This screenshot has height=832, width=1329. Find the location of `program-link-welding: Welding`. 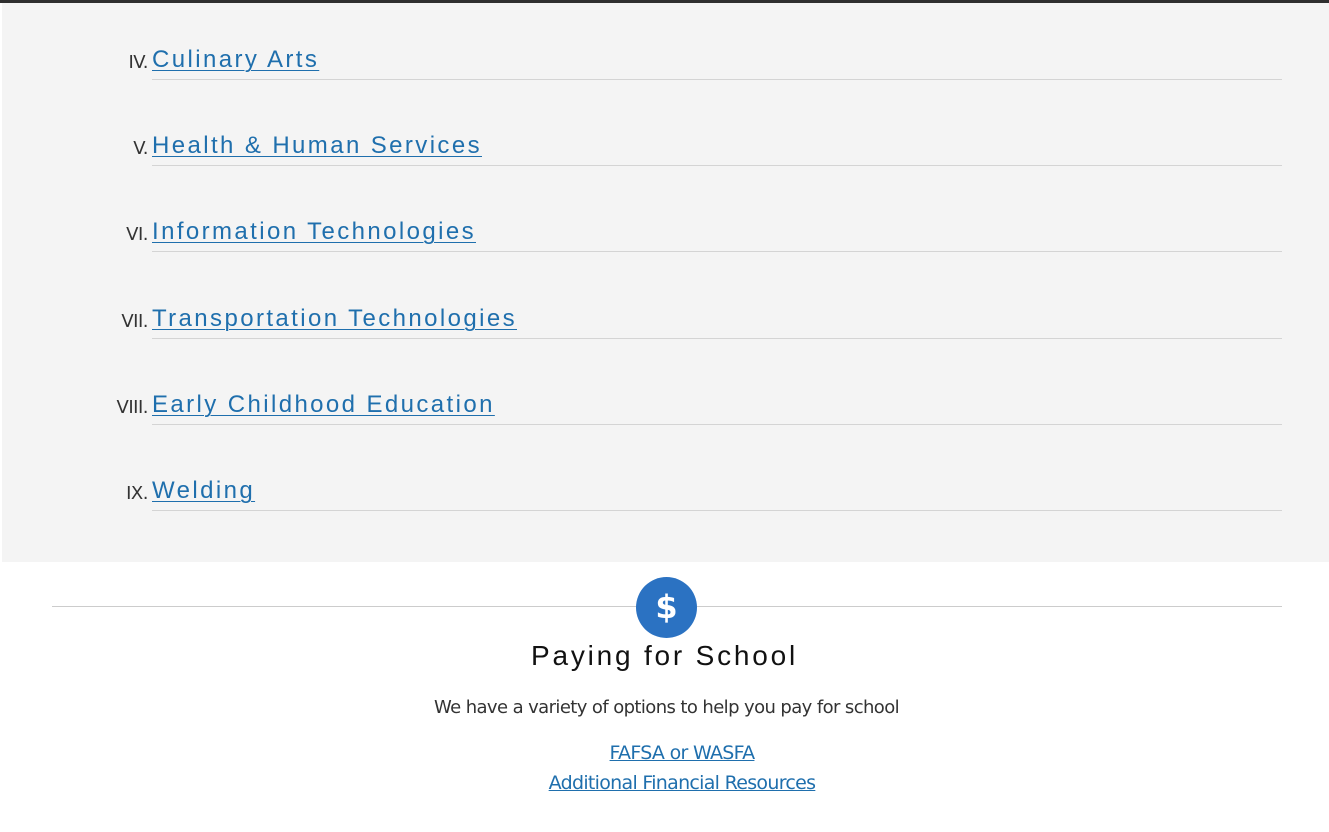

program-link-welding: Welding is located at coordinates (203, 491).